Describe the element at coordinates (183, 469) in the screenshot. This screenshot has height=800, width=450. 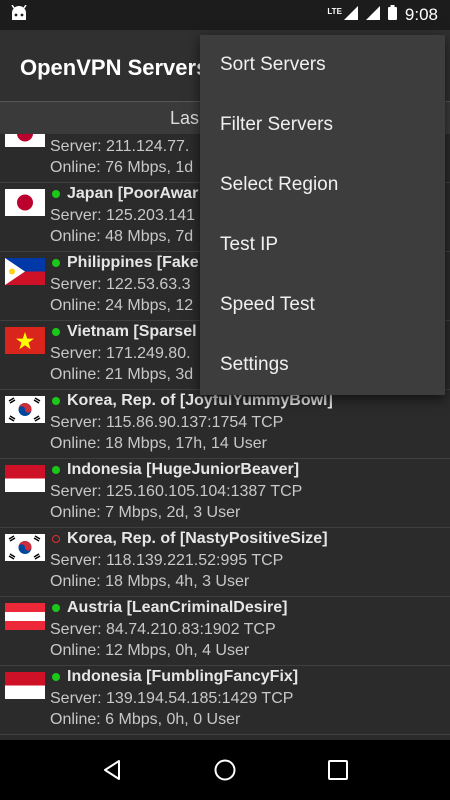
I see `server-name: Indonesia [HugeJuniorBeaver]` at that location.